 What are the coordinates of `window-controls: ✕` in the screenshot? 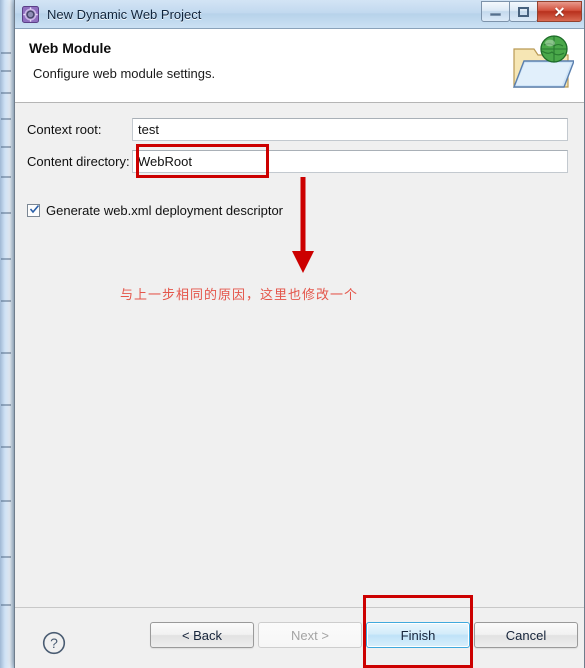 It's located at (531, 11).